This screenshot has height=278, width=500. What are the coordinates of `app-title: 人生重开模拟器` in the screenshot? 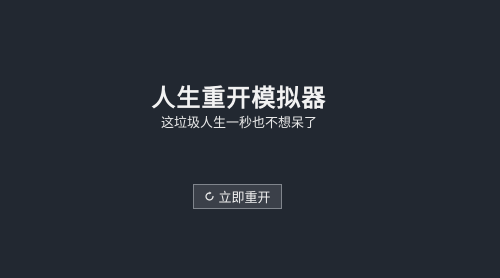 It's located at (239, 98).